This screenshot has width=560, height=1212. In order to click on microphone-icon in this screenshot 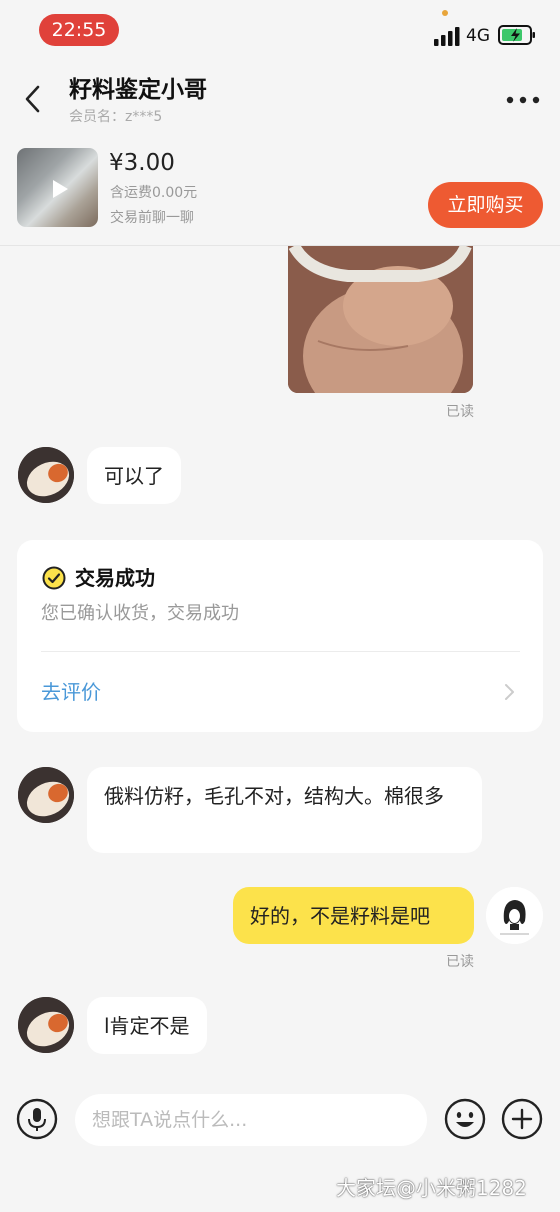, I will do `click(37, 1119)`.